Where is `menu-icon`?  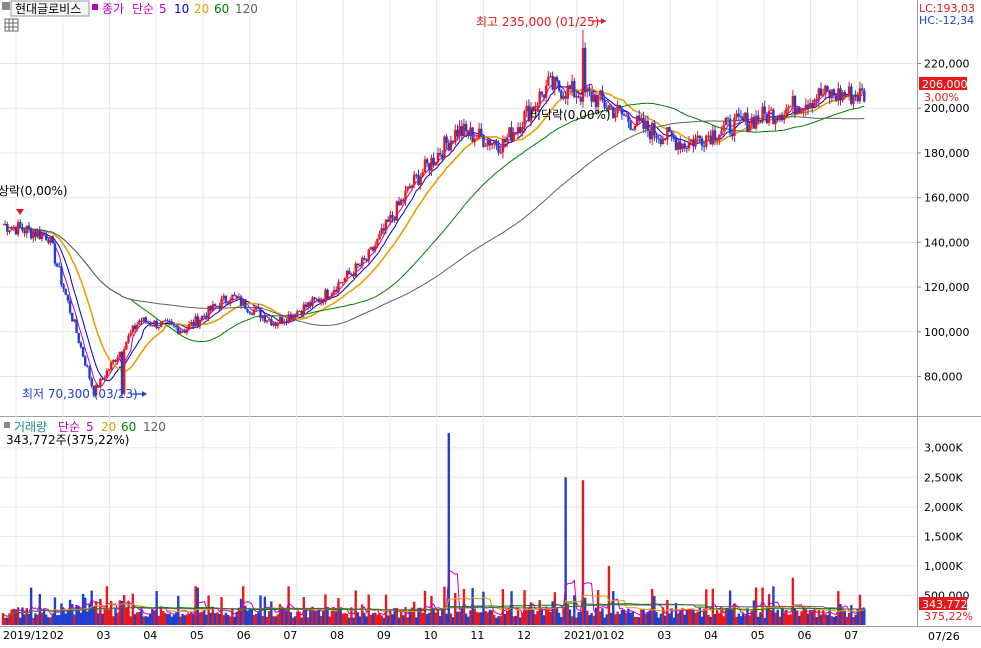
menu-icon is located at coordinates (6, 6).